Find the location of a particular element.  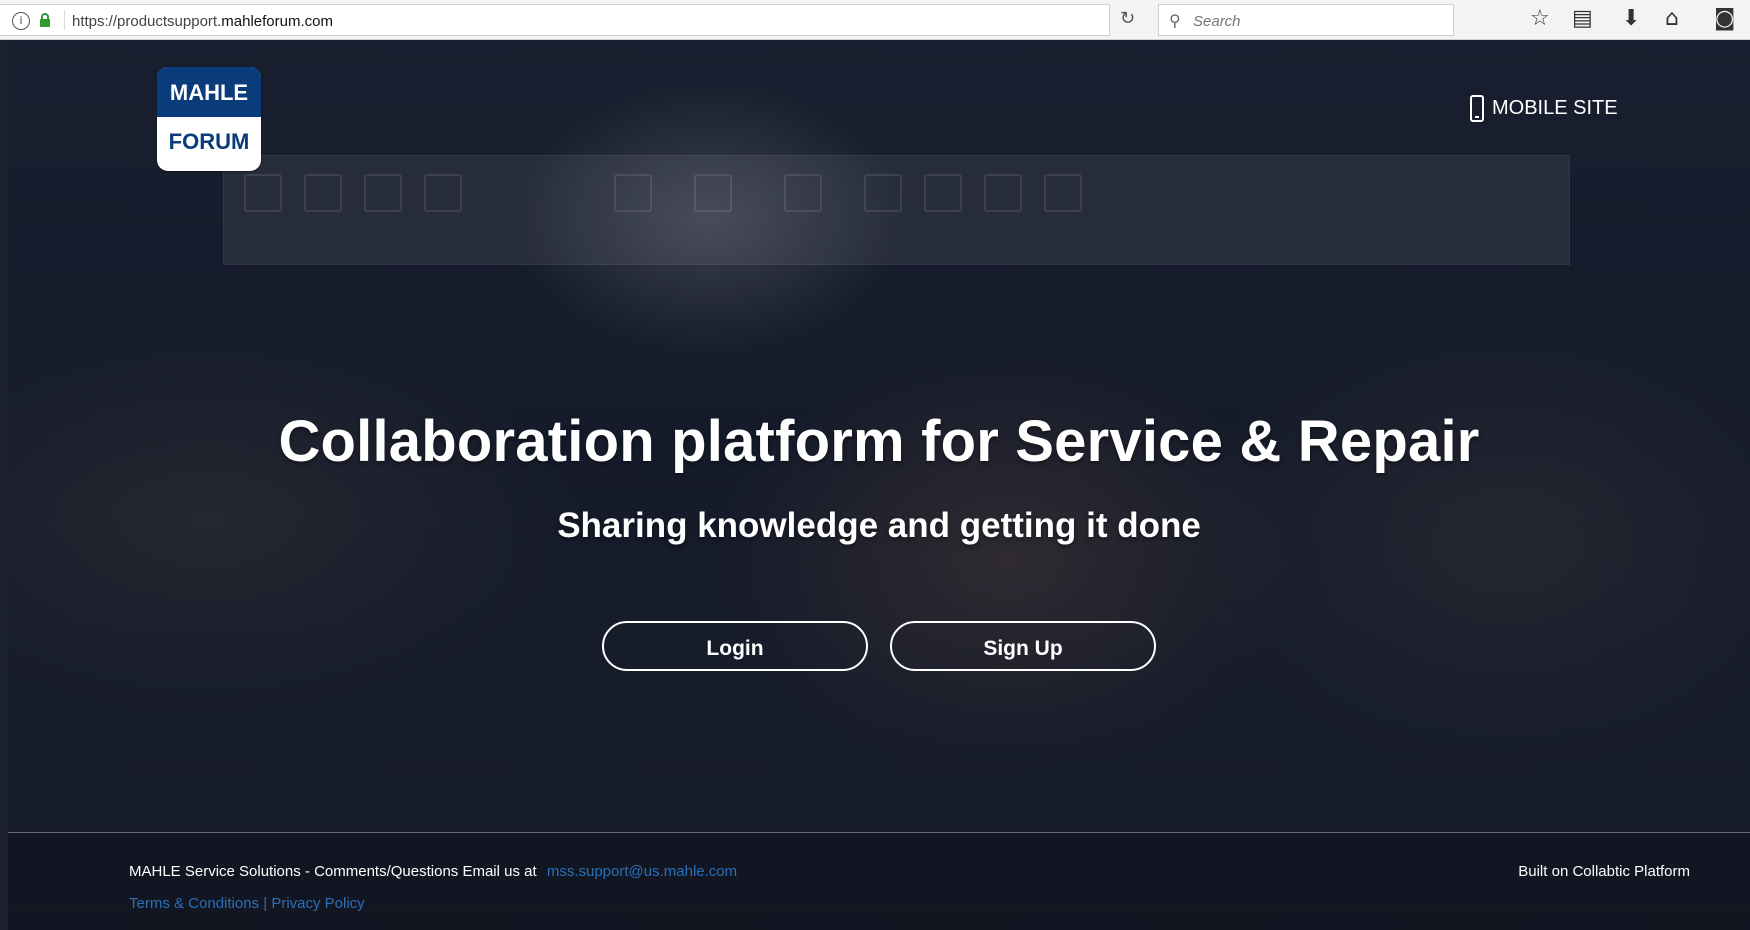

search-icon: ⚲ is located at coordinates (1175, 20).